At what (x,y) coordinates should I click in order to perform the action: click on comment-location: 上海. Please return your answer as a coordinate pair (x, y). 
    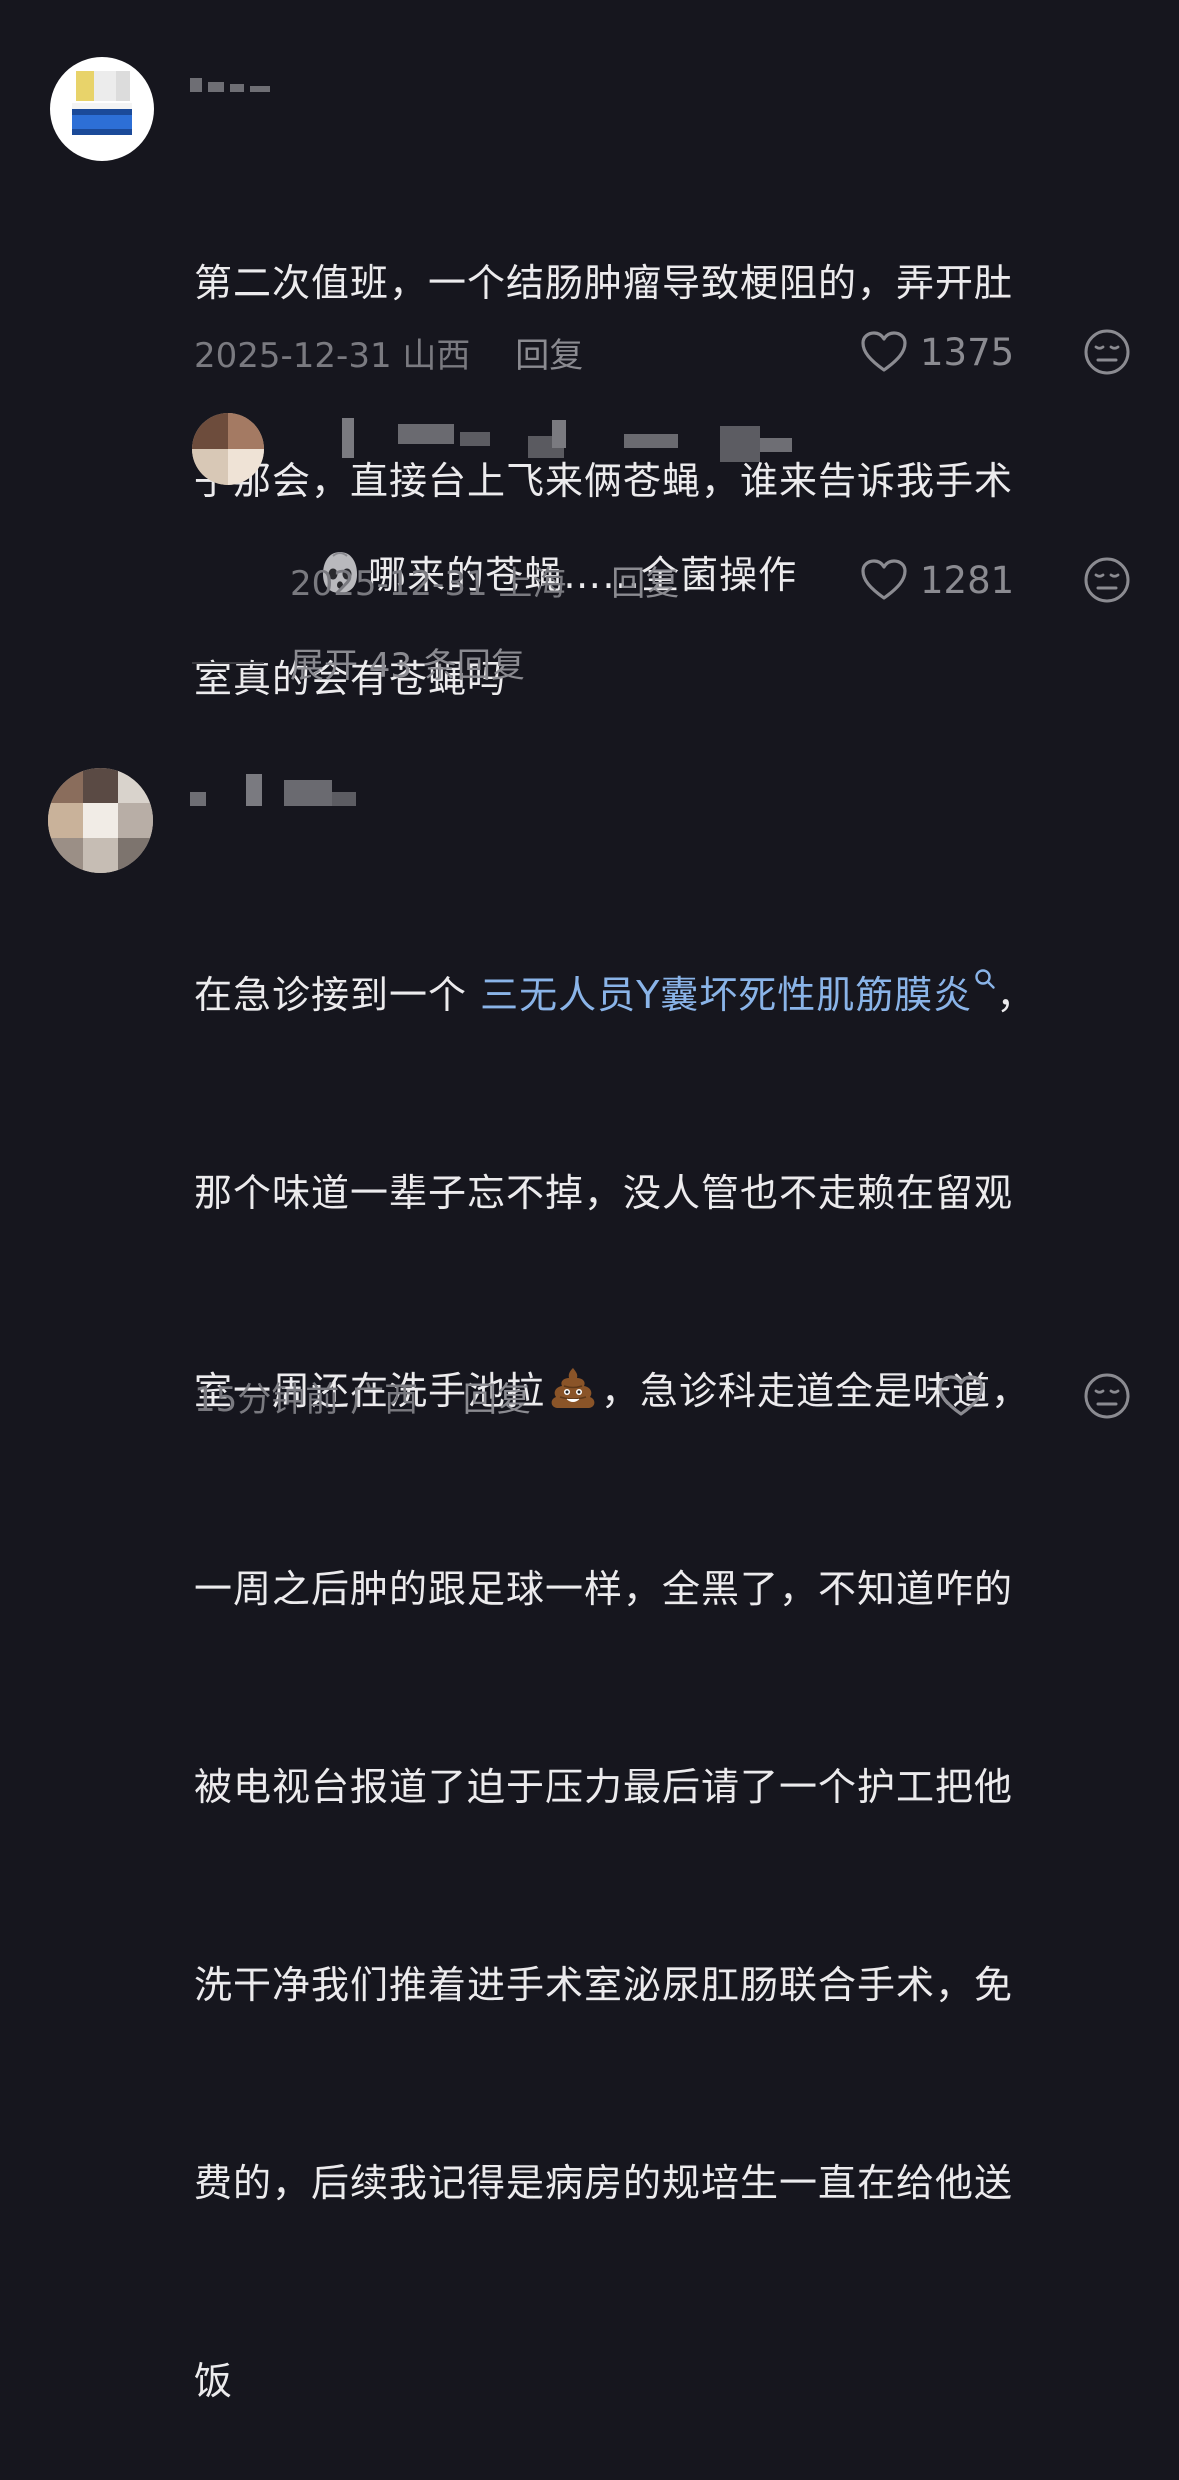
    Looking at the image, I should click on (532, 584).